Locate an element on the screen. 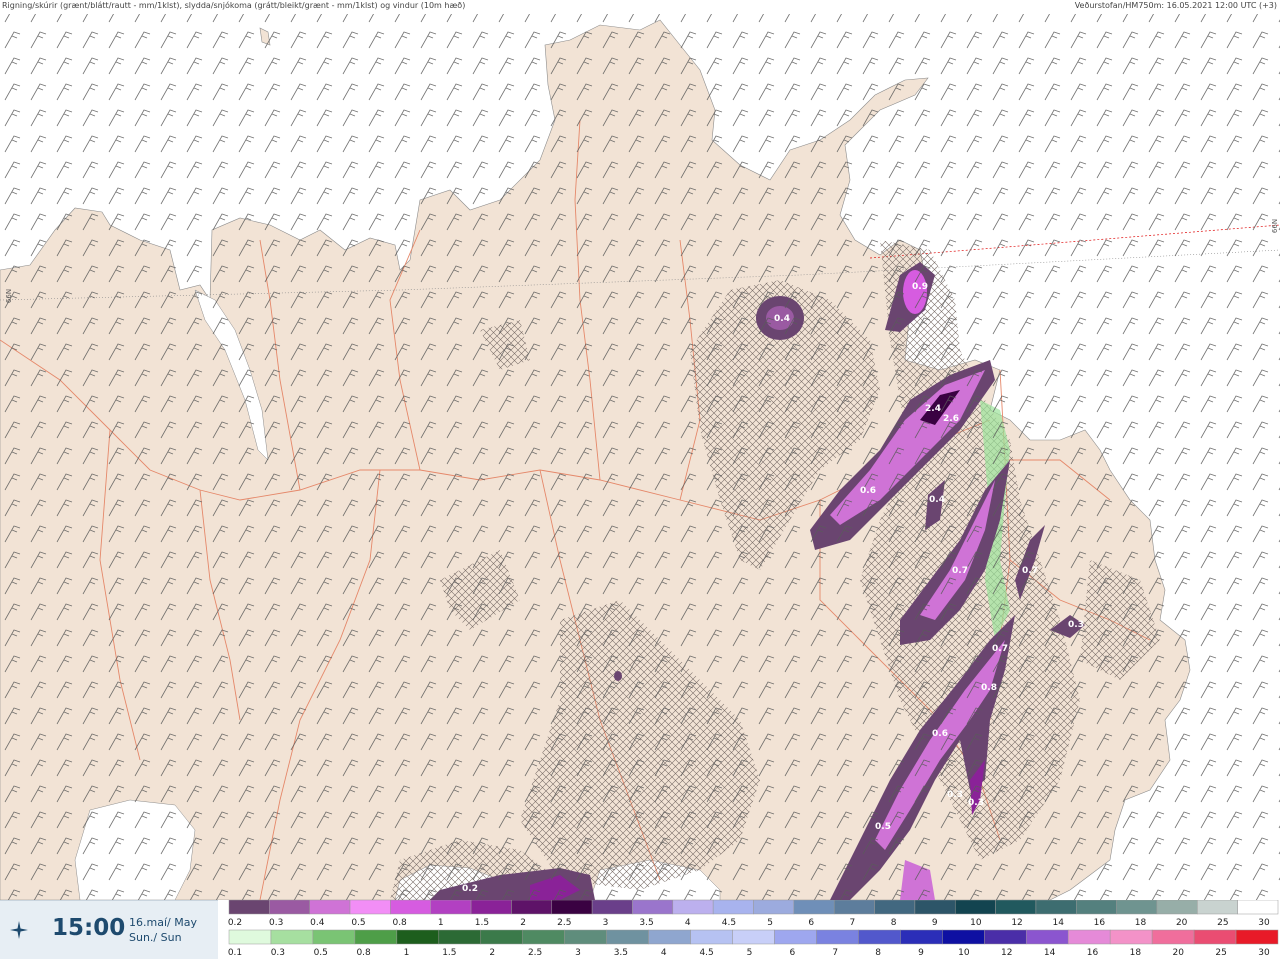 This screenshot has height=959, width=1280. legend-top-label: 18 is located at coordinates (1141, 923).